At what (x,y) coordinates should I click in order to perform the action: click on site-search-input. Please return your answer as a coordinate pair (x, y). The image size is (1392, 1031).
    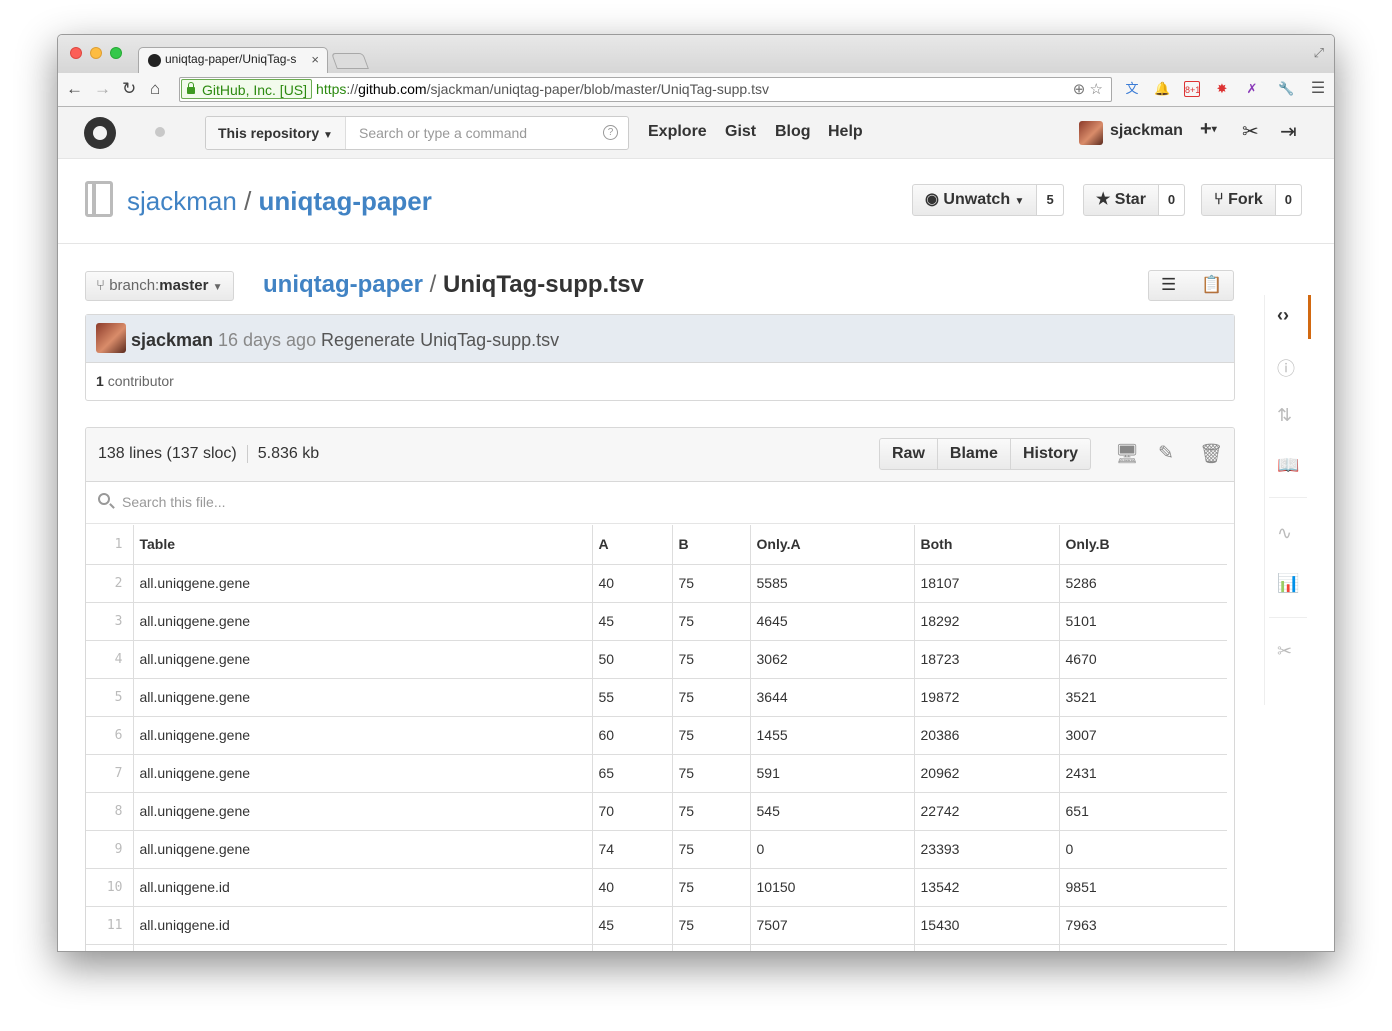
    Looking at the image, I should click on (471, 133).